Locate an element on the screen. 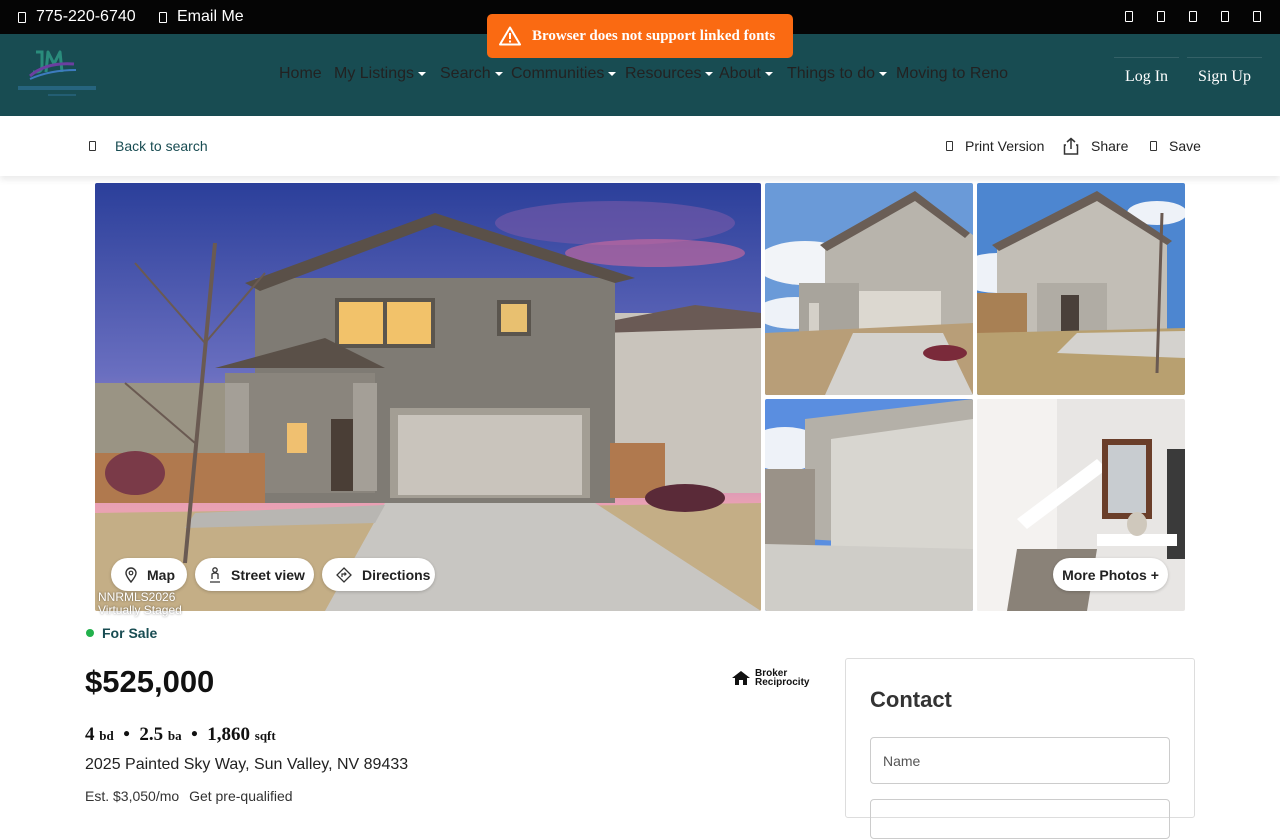 Image resolution: width=1280 pixels, height=839 pixels. nav-moving-to-reno-label: Moving to Reno is located at coordinates (952, 73).